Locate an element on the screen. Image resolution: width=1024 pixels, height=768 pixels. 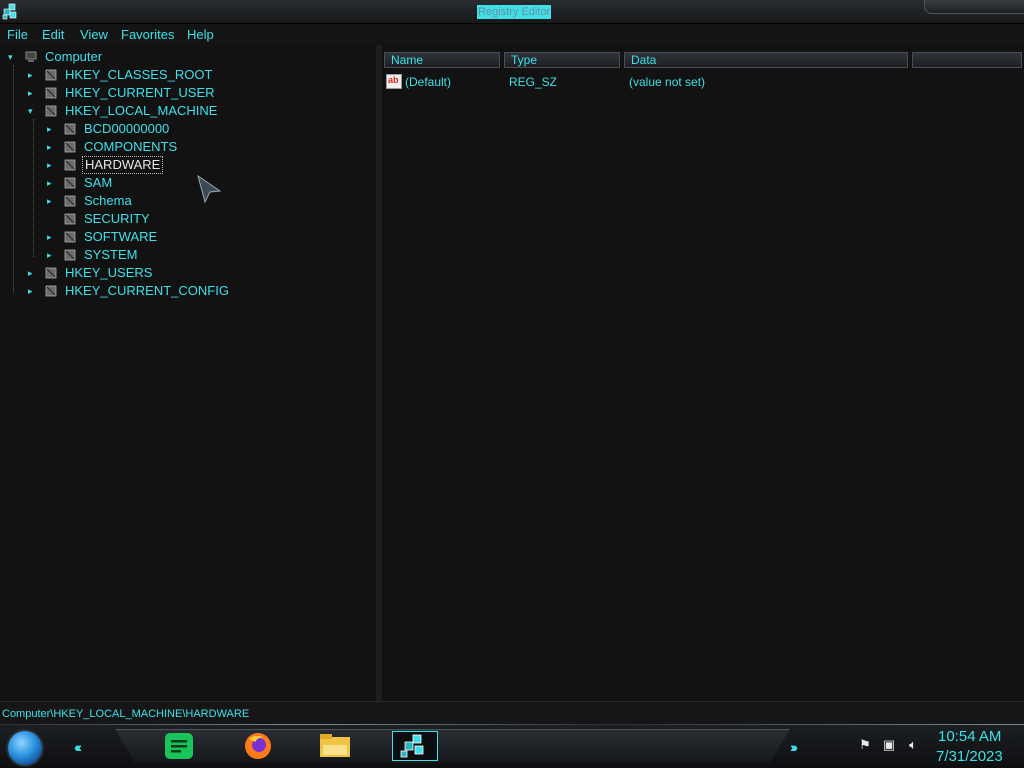
tree-item-label: SYSTEM is located at coordinates (111, 254).